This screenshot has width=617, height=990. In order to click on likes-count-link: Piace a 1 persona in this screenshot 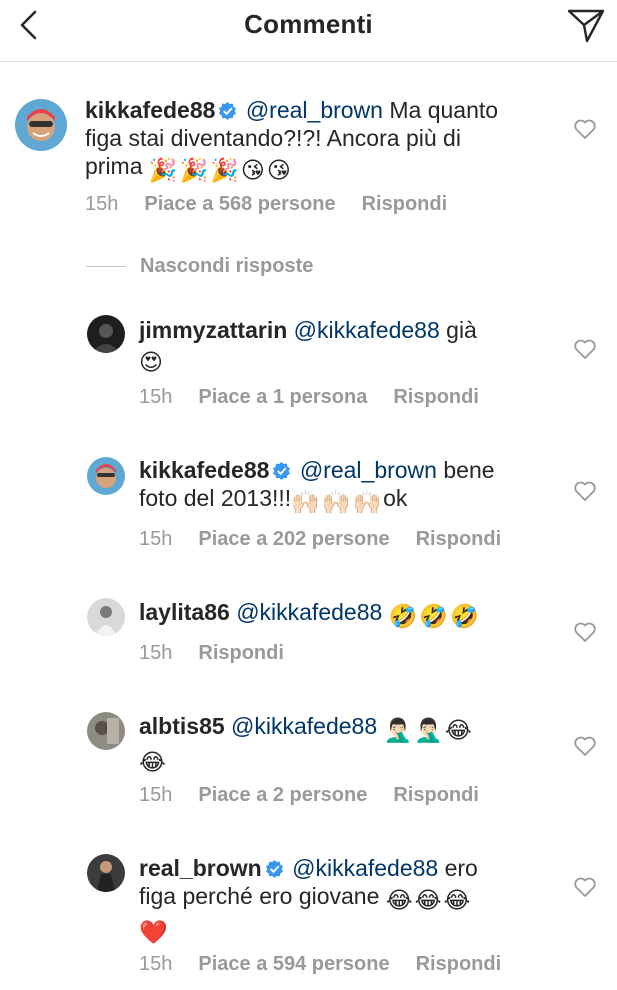, I will do `click(282, 397)`.